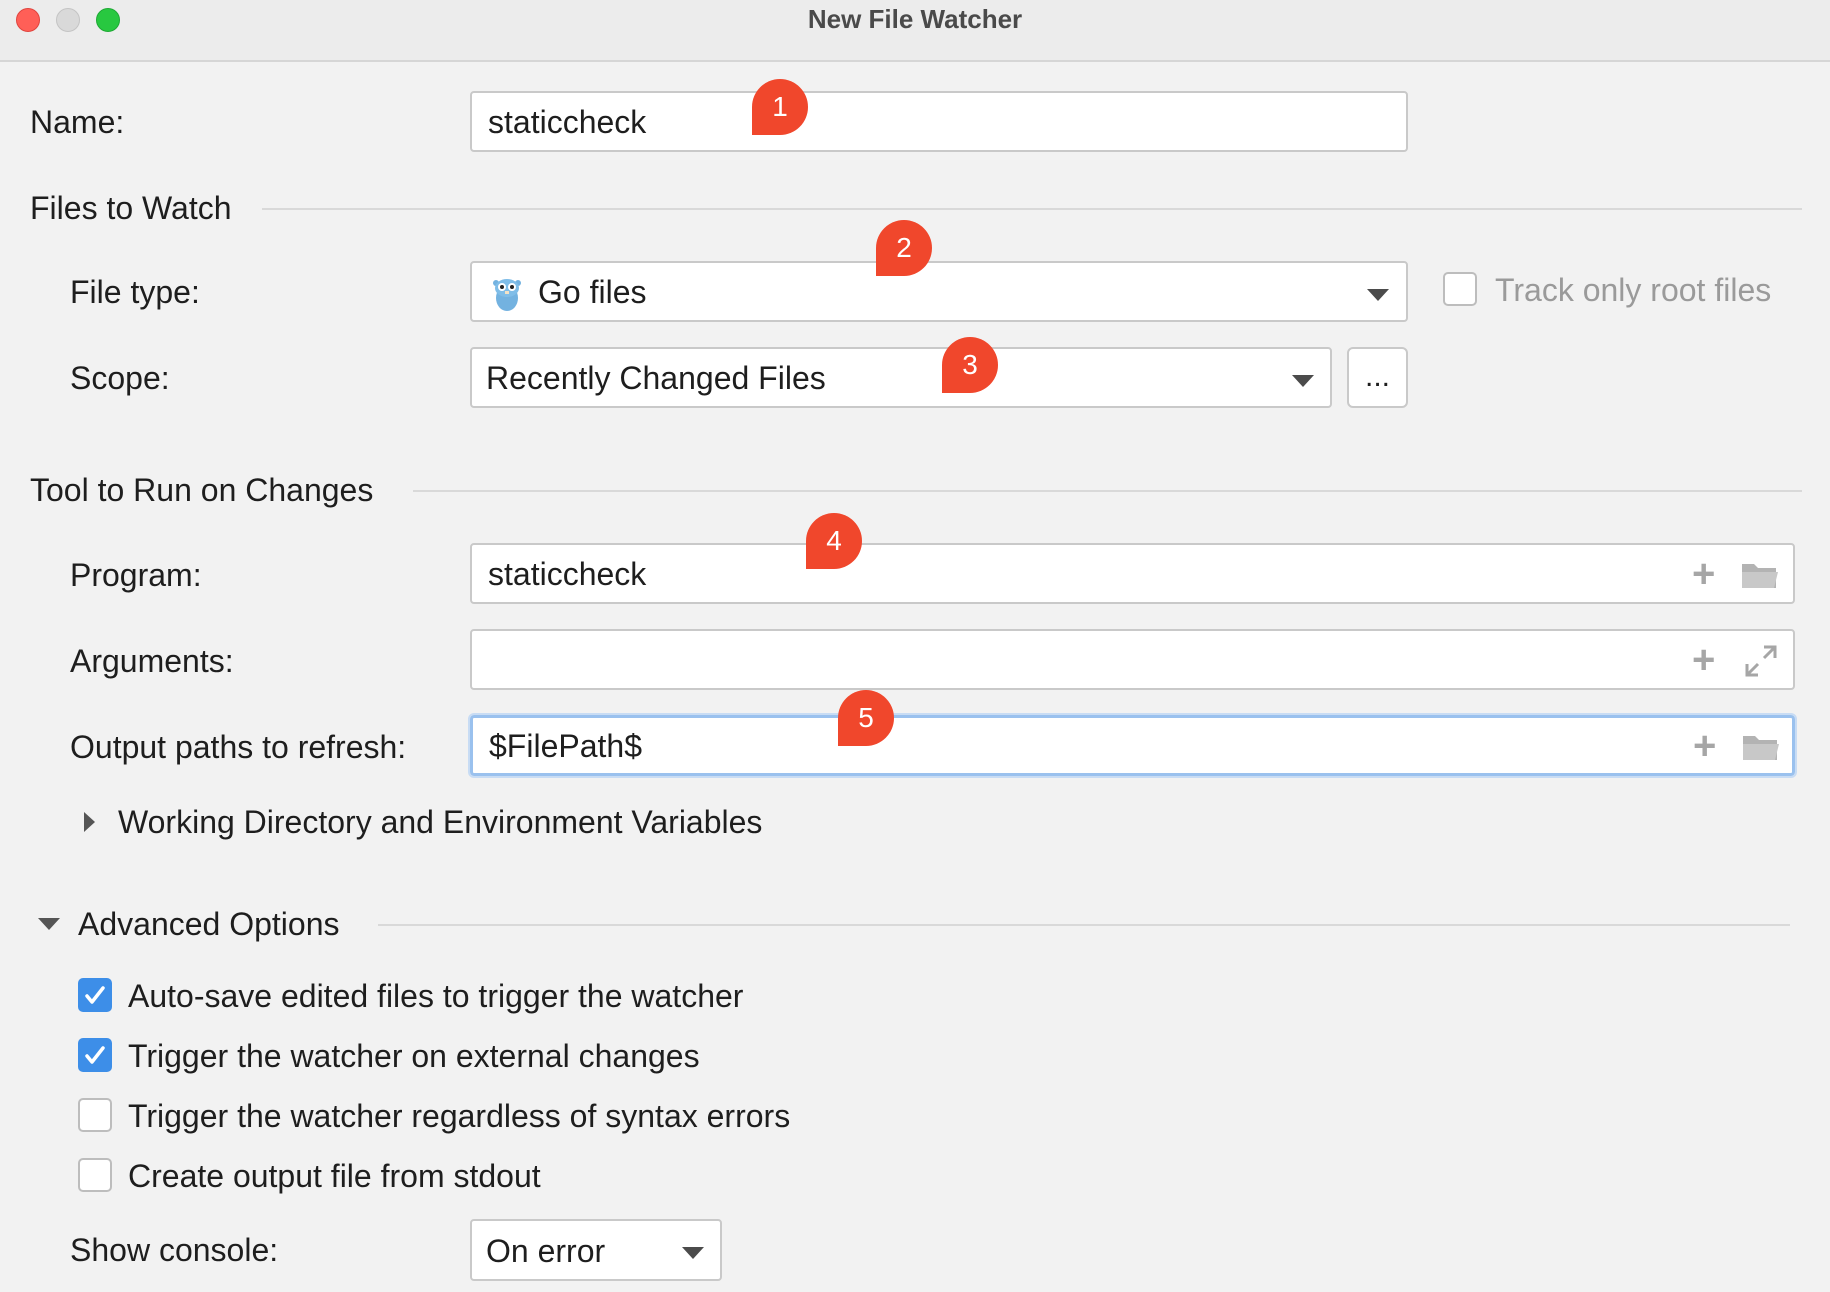  I want to click on file-type-value: Go files, so click(592, 292).